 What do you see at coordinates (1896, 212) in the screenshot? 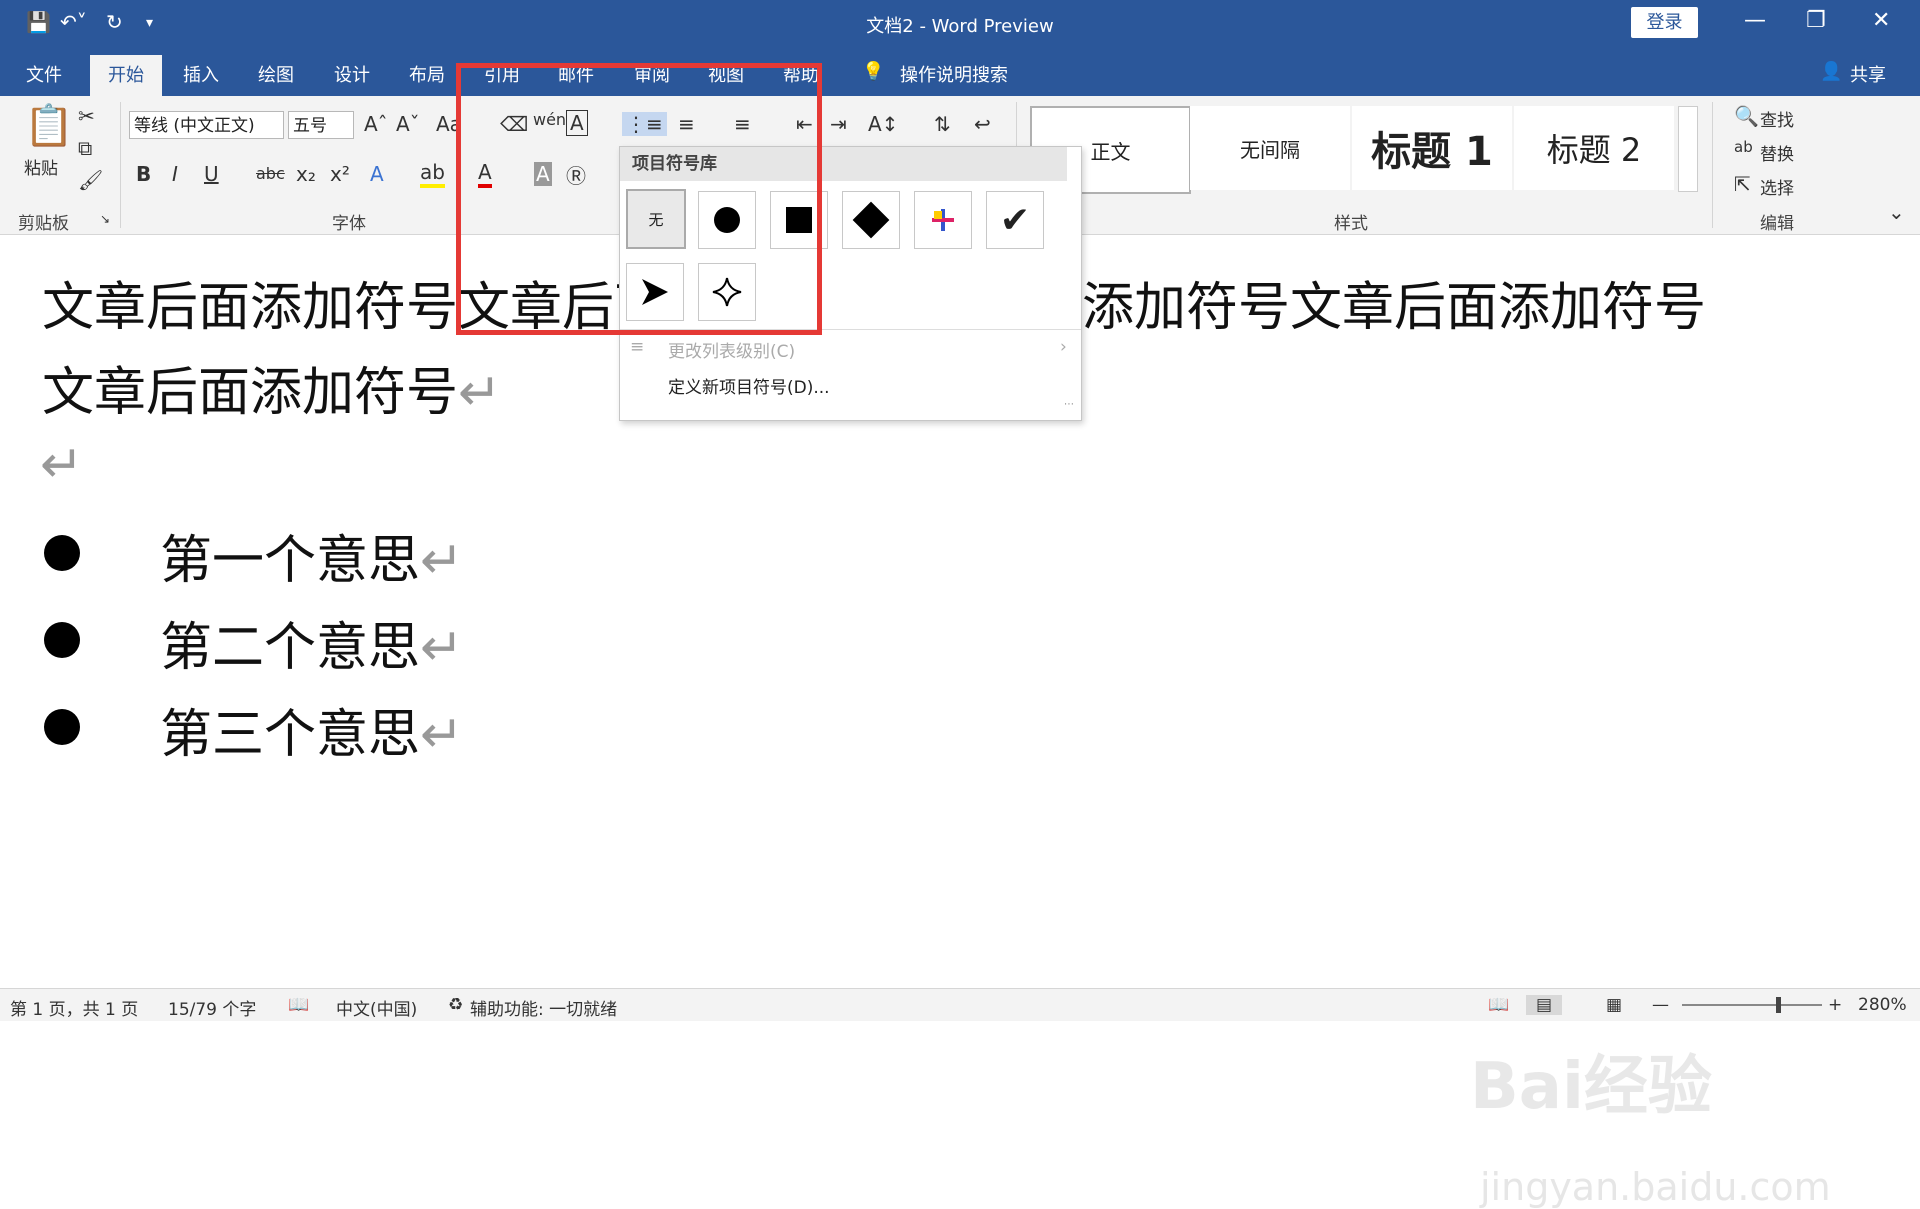
I see `collapse-ribbon-icon: ⌄` at bounding box center [1896, 212].